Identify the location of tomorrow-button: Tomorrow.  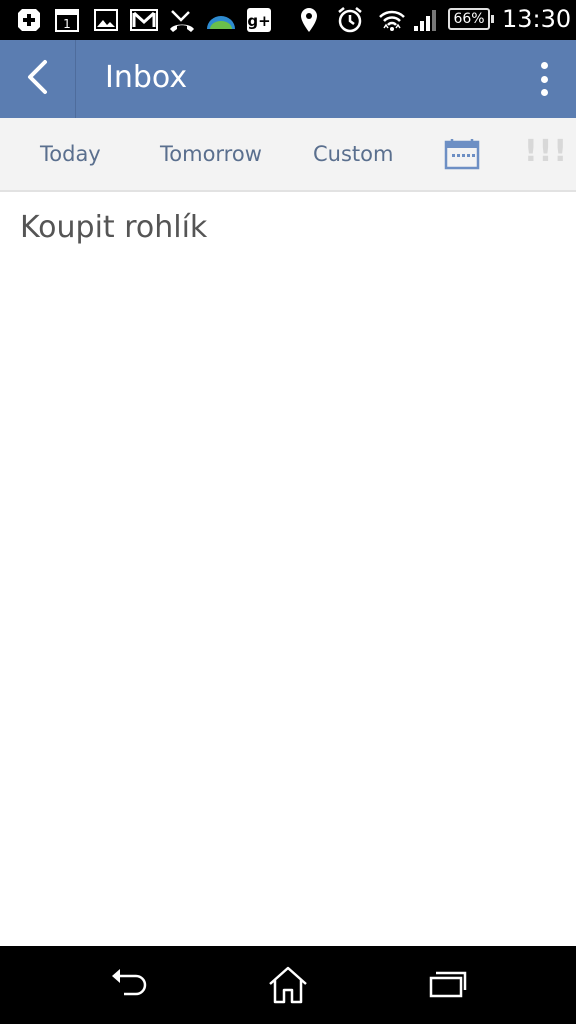
(211, 154).